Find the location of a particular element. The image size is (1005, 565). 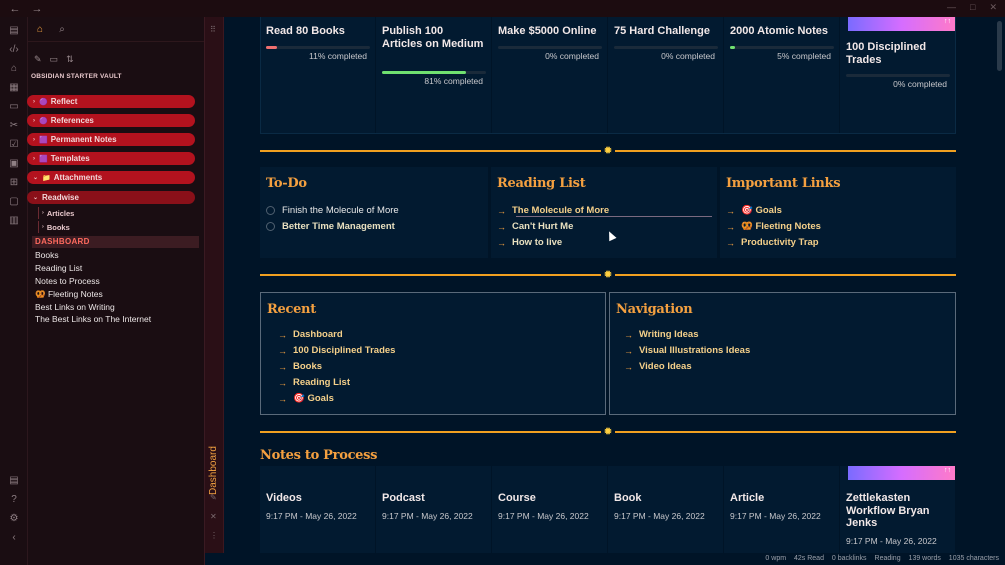

file-books: Books is located at coordinates (47, 255).